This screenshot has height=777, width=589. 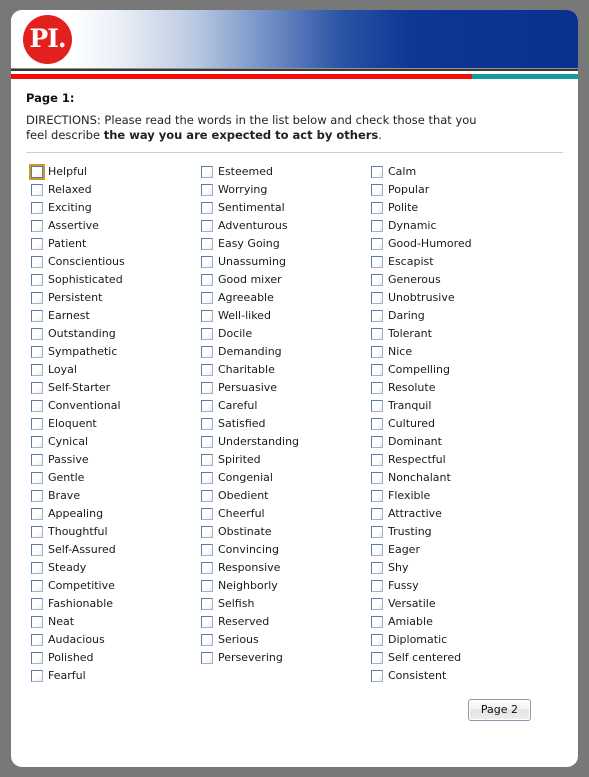 What do you see at coordinates (377, 226) in the screenshot?
I see `checkbox-dynamic` at bounding box center [377, 226].